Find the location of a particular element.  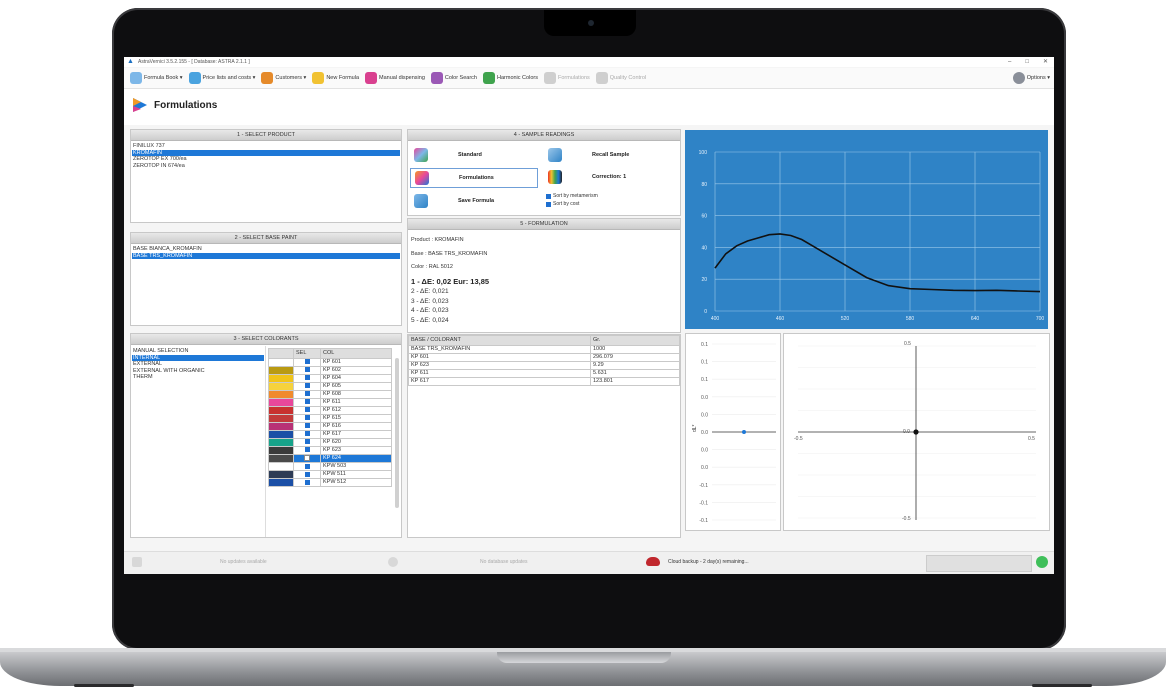

toolbar-item-pencil: New Formula is located at coordinates (335, 78).